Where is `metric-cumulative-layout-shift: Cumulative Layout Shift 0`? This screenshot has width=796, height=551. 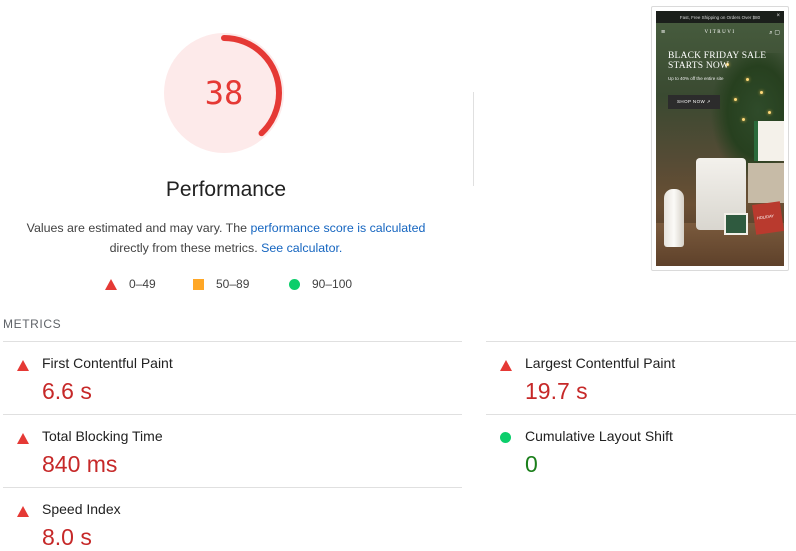 metric-cumulative-layout-shift: Cumulative Layout Shift 0 is located at coordinates (636, 449).